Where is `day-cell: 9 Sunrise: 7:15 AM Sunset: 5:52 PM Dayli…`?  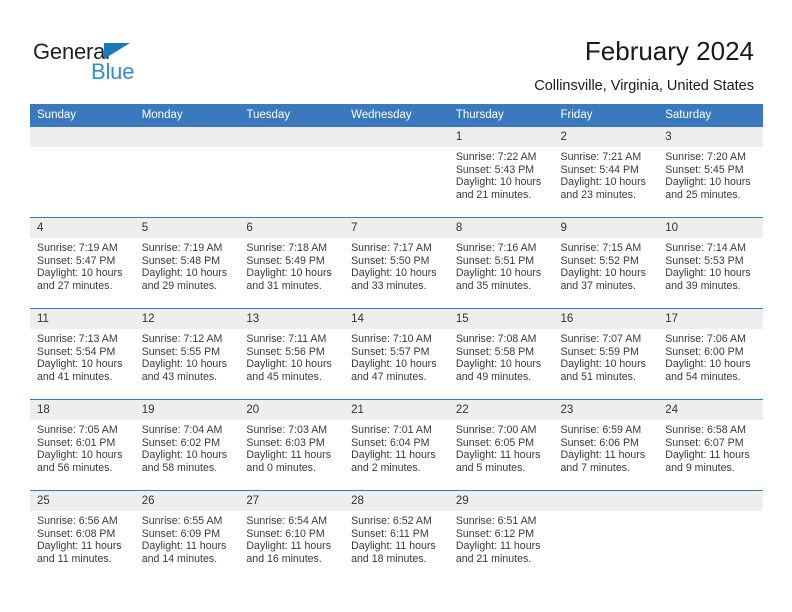 day-cell: 9 Sunrise: 7:15 AM Sunset: 5:52 PM Dayli… is located at coordinates (606, 263).